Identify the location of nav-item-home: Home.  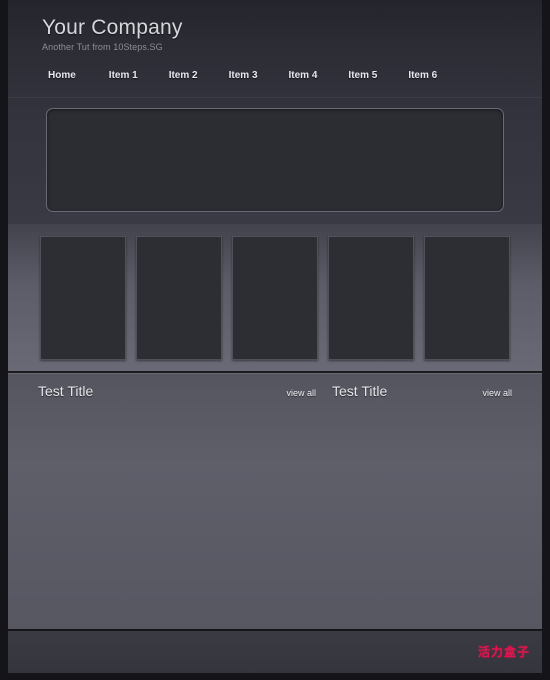
(62, 75).